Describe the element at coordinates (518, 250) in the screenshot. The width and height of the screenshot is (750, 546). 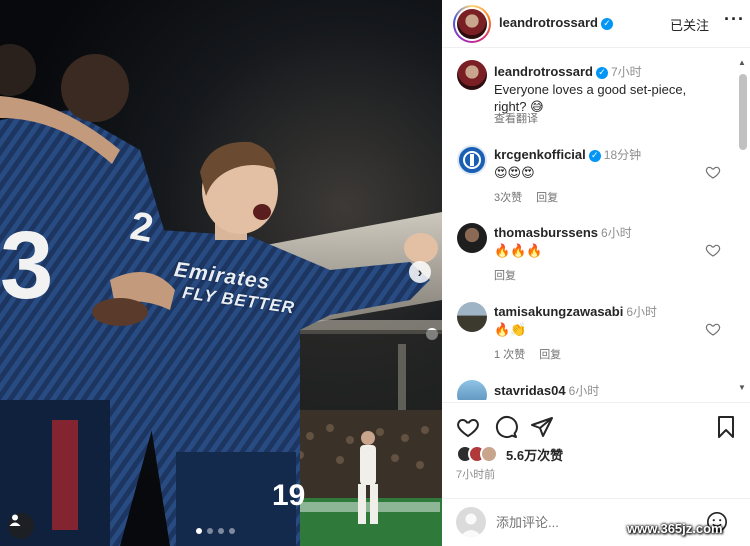
I see `comment-text: 🔥🔥🔥` at that location.